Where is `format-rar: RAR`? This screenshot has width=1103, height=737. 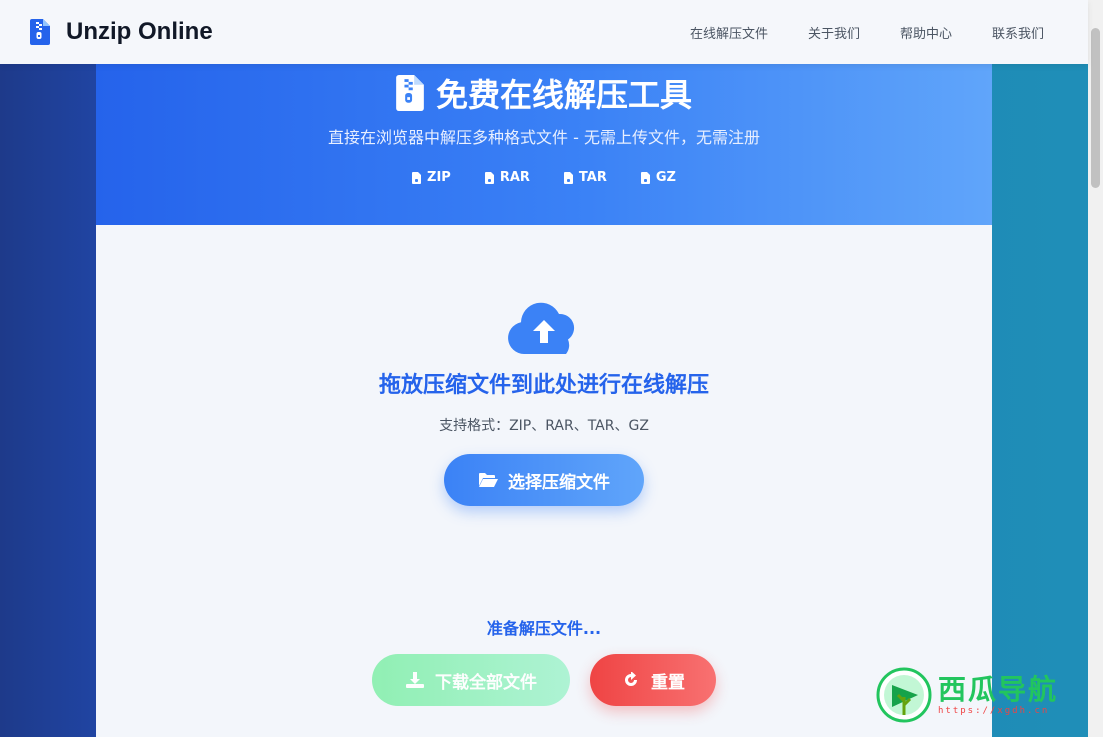
format-rar: RAR is located at coordinates (507, 177).